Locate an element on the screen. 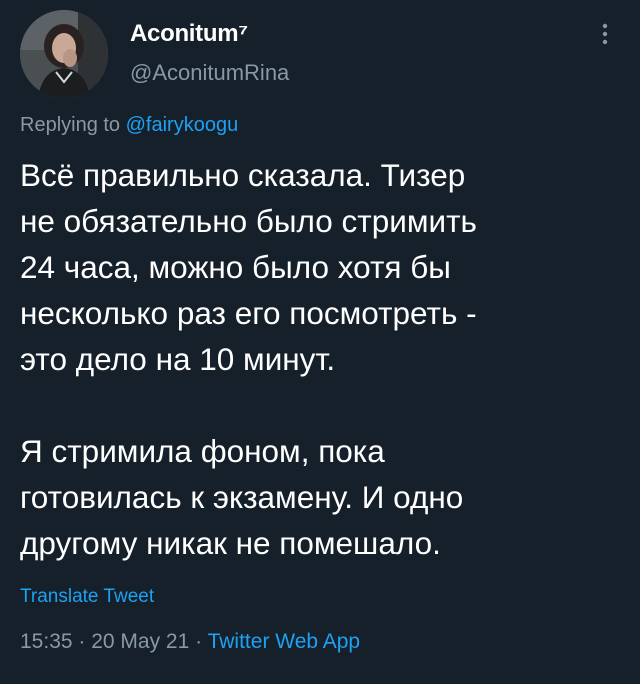 This screenshot has width=640, height=684. avatar-image is located at coordinates (64, 54).